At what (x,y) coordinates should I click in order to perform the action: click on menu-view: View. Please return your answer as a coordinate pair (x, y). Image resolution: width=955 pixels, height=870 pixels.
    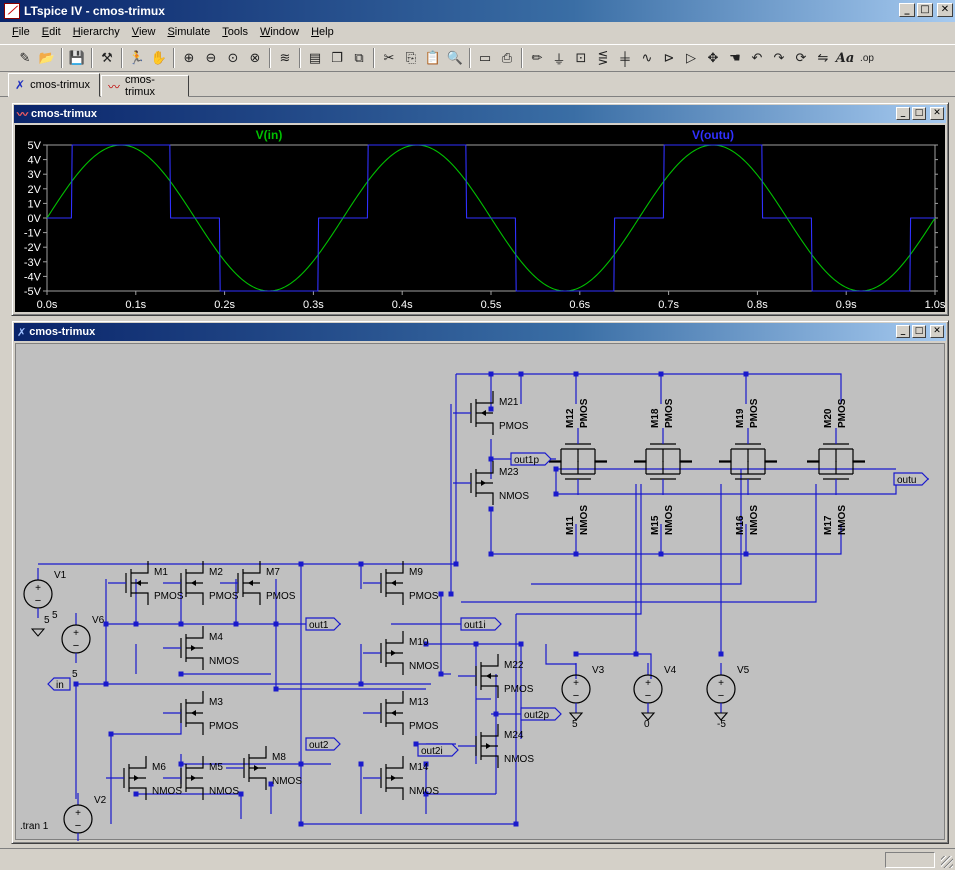
    Looking at the image, I should click on (144, 32).